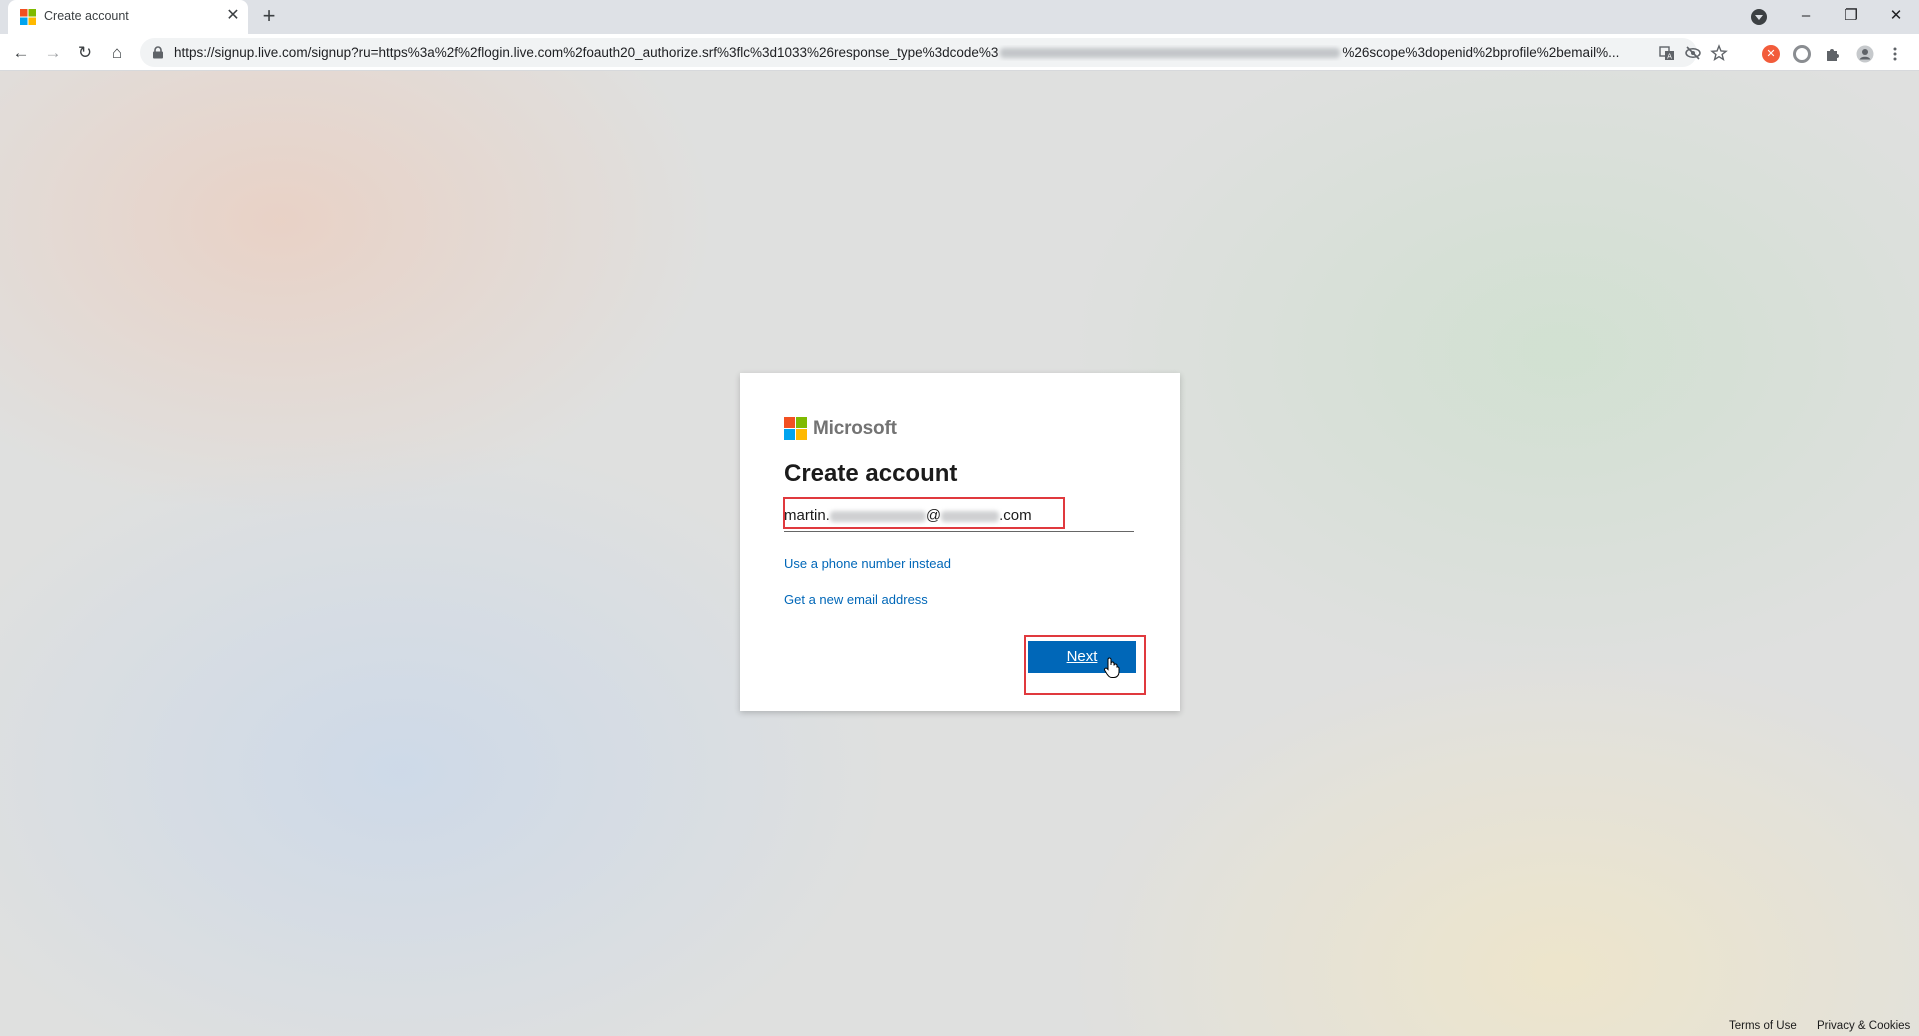 This screenshot has height=1036, width=1919. What do you see at coordinates (959, 17) in the screenshot?
I see `tab-strip: Create account ✕ + – ❐ ✕` at bounding box center [959, 17].